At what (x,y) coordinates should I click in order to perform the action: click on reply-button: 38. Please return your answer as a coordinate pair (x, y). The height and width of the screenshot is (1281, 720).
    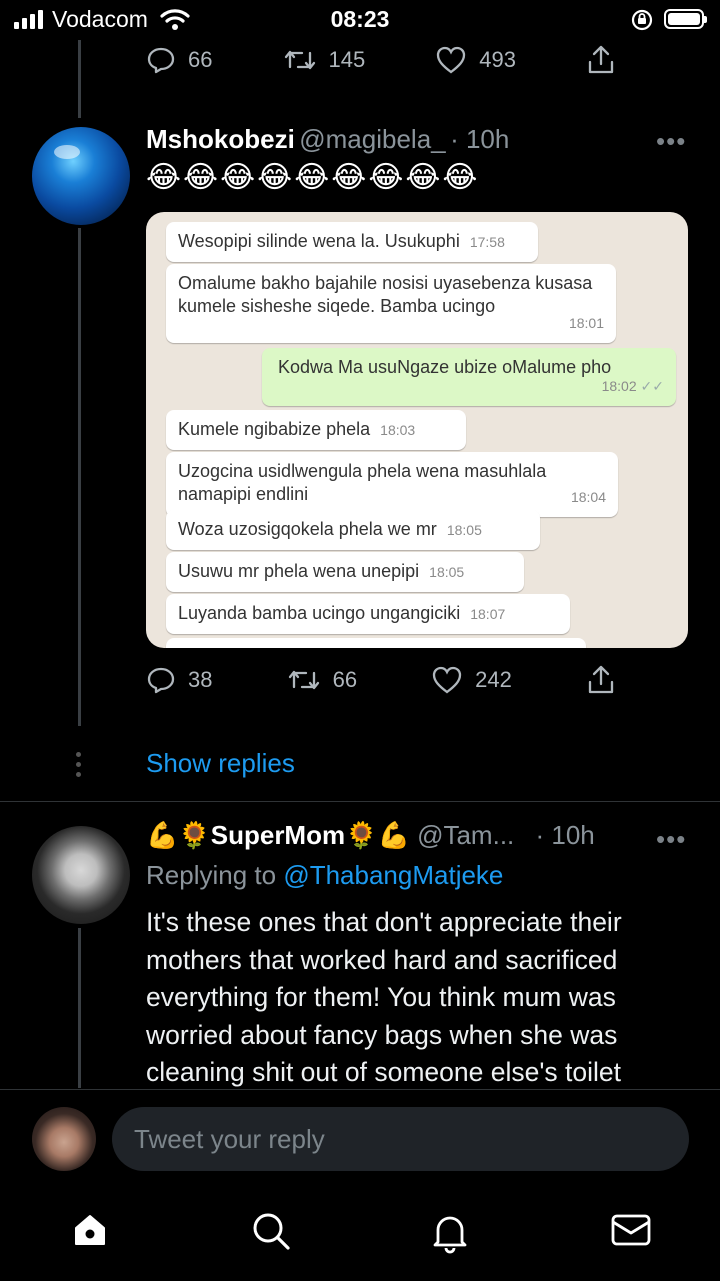
    Looking at the image, I should click on (179, 680).